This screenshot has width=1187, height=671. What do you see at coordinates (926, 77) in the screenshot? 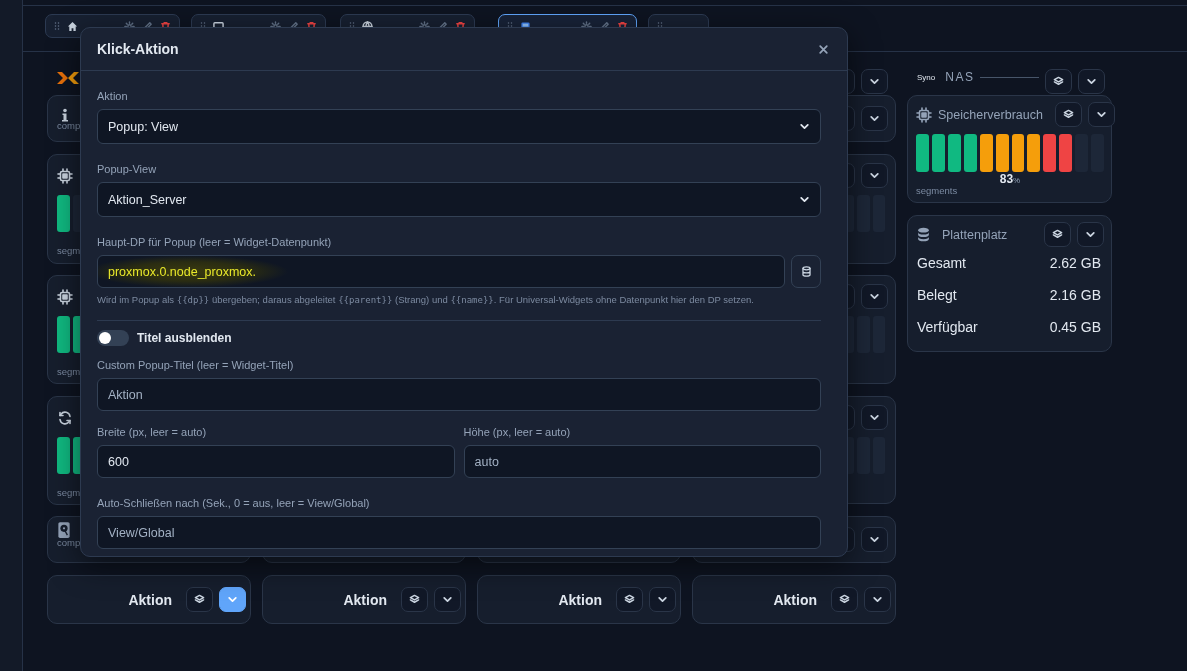
I see `device-label: Syno` at bounding box center [926, 77].